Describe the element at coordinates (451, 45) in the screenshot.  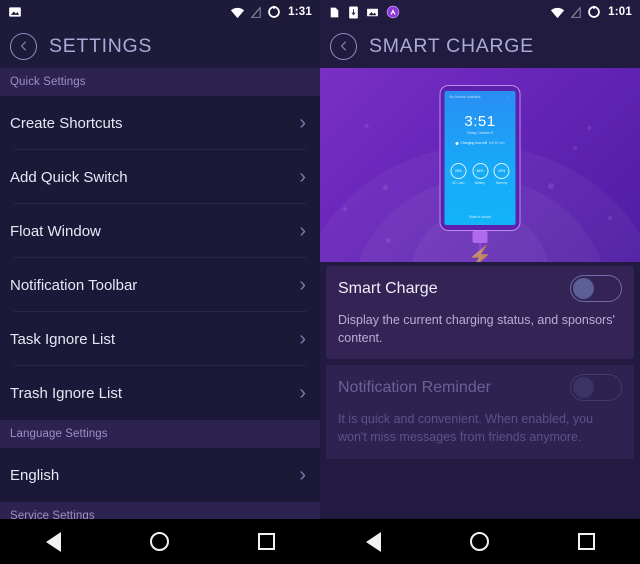
I see `page-title: SMART CHARGE` at that location.